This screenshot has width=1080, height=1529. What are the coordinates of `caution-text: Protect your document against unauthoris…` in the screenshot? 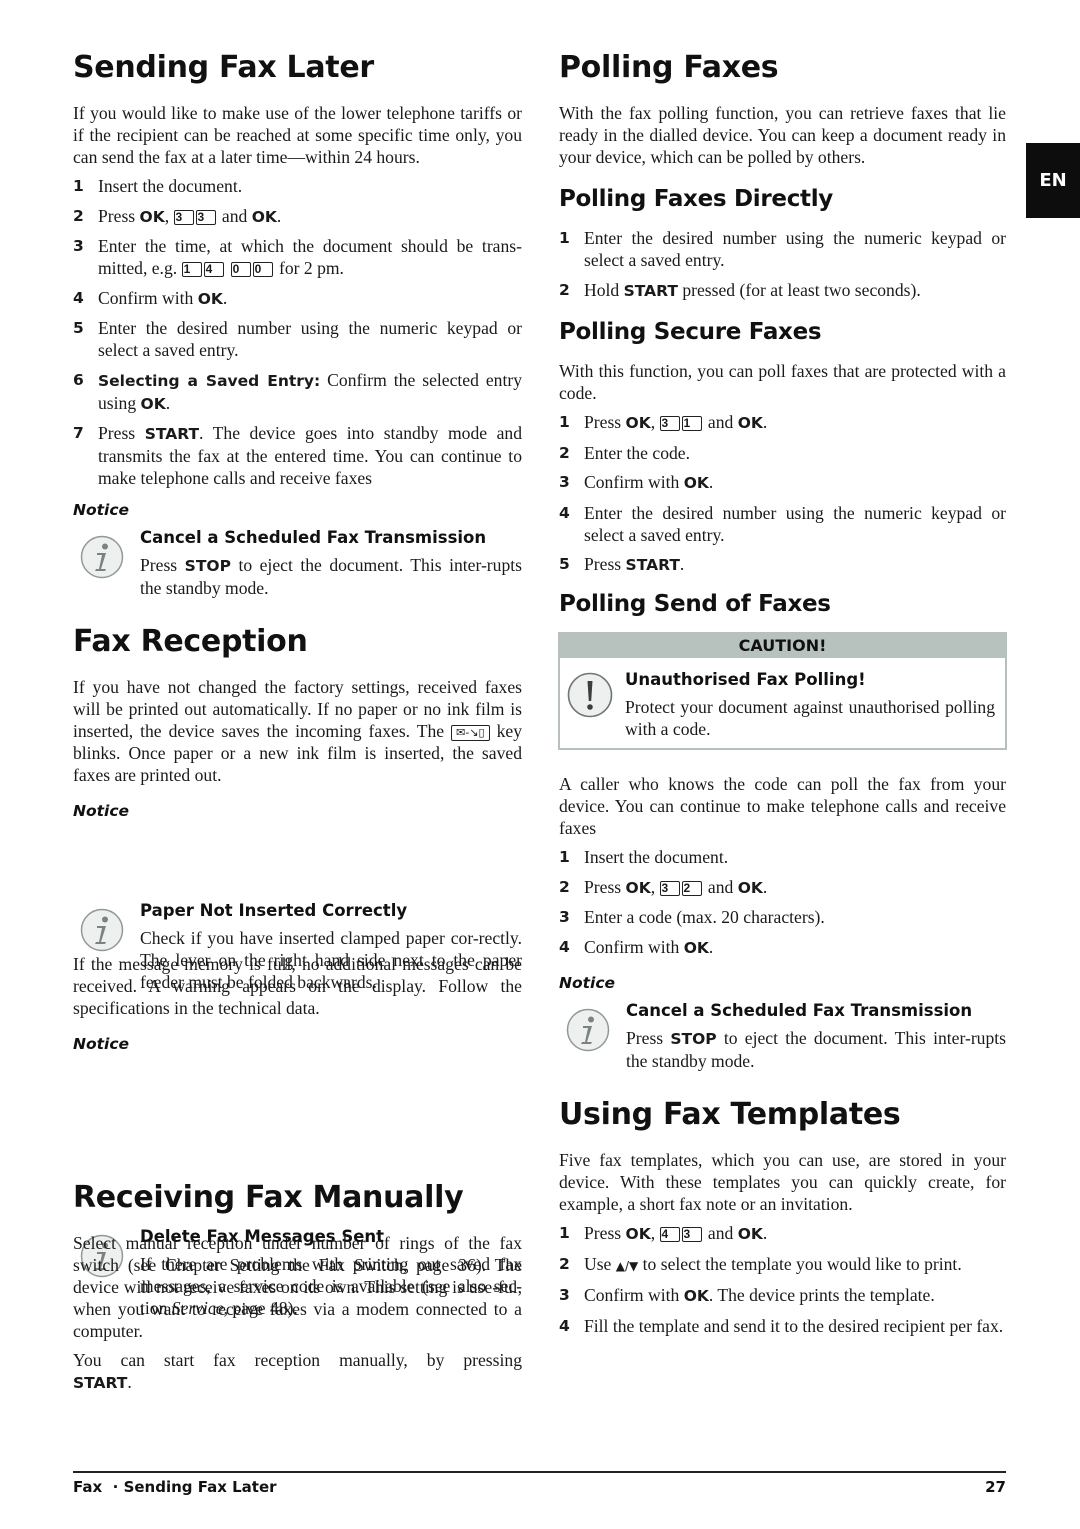 It's located at (810, 718).